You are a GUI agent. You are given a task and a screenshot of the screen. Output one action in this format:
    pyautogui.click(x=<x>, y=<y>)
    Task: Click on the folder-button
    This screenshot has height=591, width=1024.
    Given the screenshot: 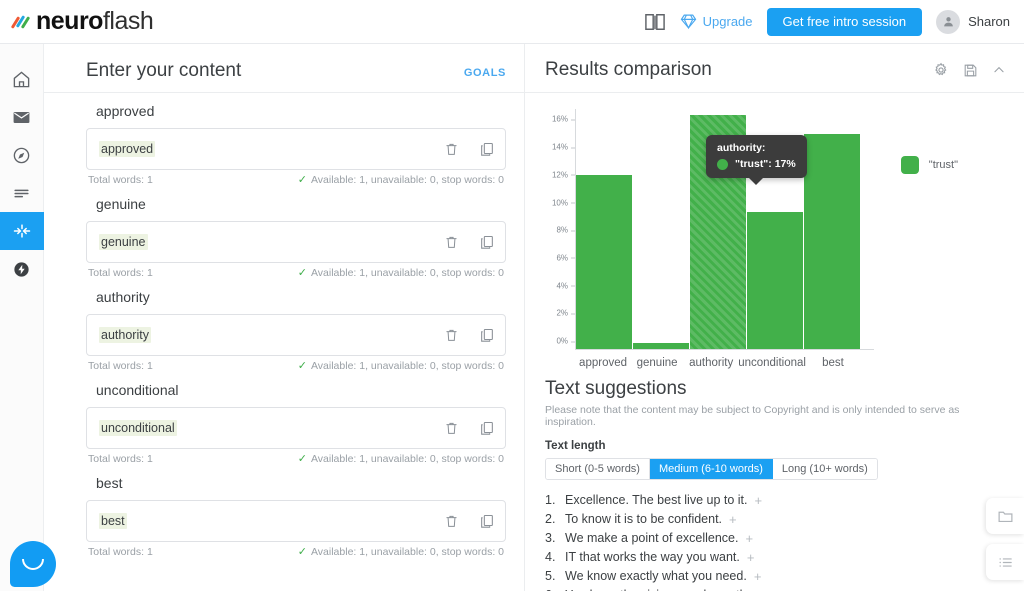 What is the action you would take?
    pyautogui.click(x=1005, y=516)
    